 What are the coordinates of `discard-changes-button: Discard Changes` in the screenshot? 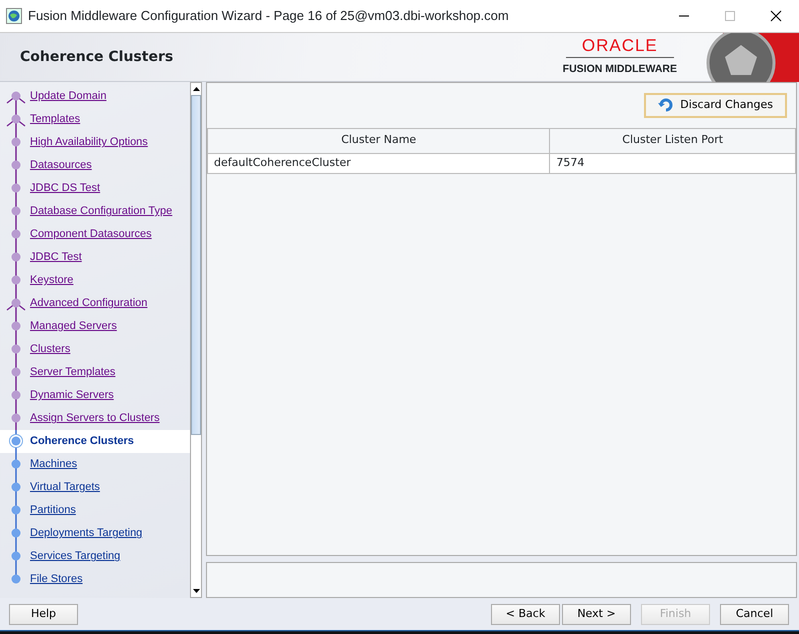 It's located at (715, 105).